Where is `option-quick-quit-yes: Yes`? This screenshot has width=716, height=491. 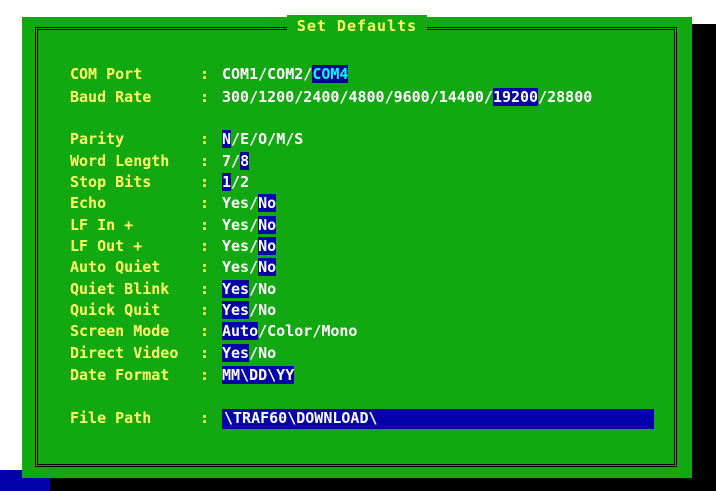 option-quick-quit-yes: Yes is located at coordinates (236, 310).